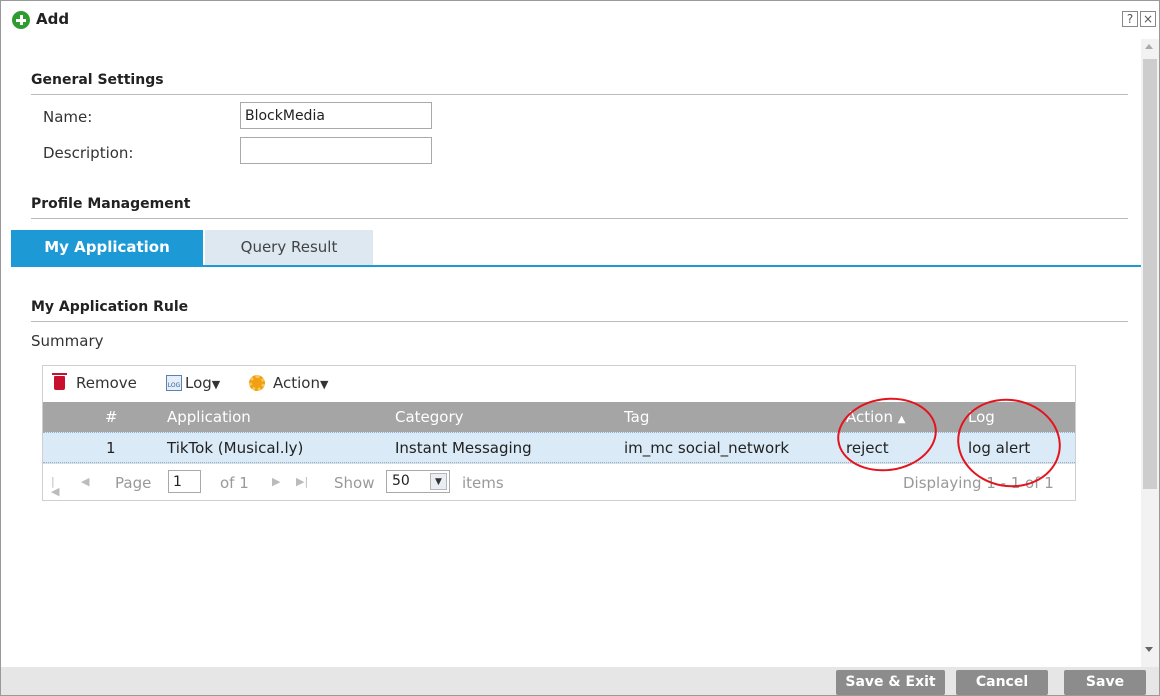 The width and height of the screenshot is (1160, 696). What do you see at coordinates (21, 20) in the screenshot?
I see `add-icon` at bounding box center [21, 20].